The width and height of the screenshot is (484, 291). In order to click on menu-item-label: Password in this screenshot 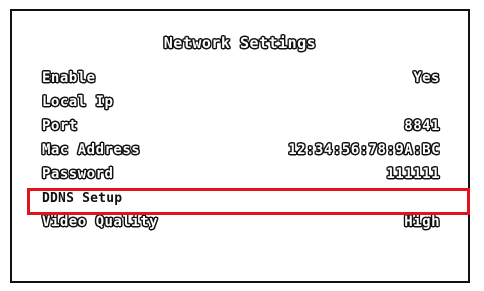, I will do `click(78, 174)`.